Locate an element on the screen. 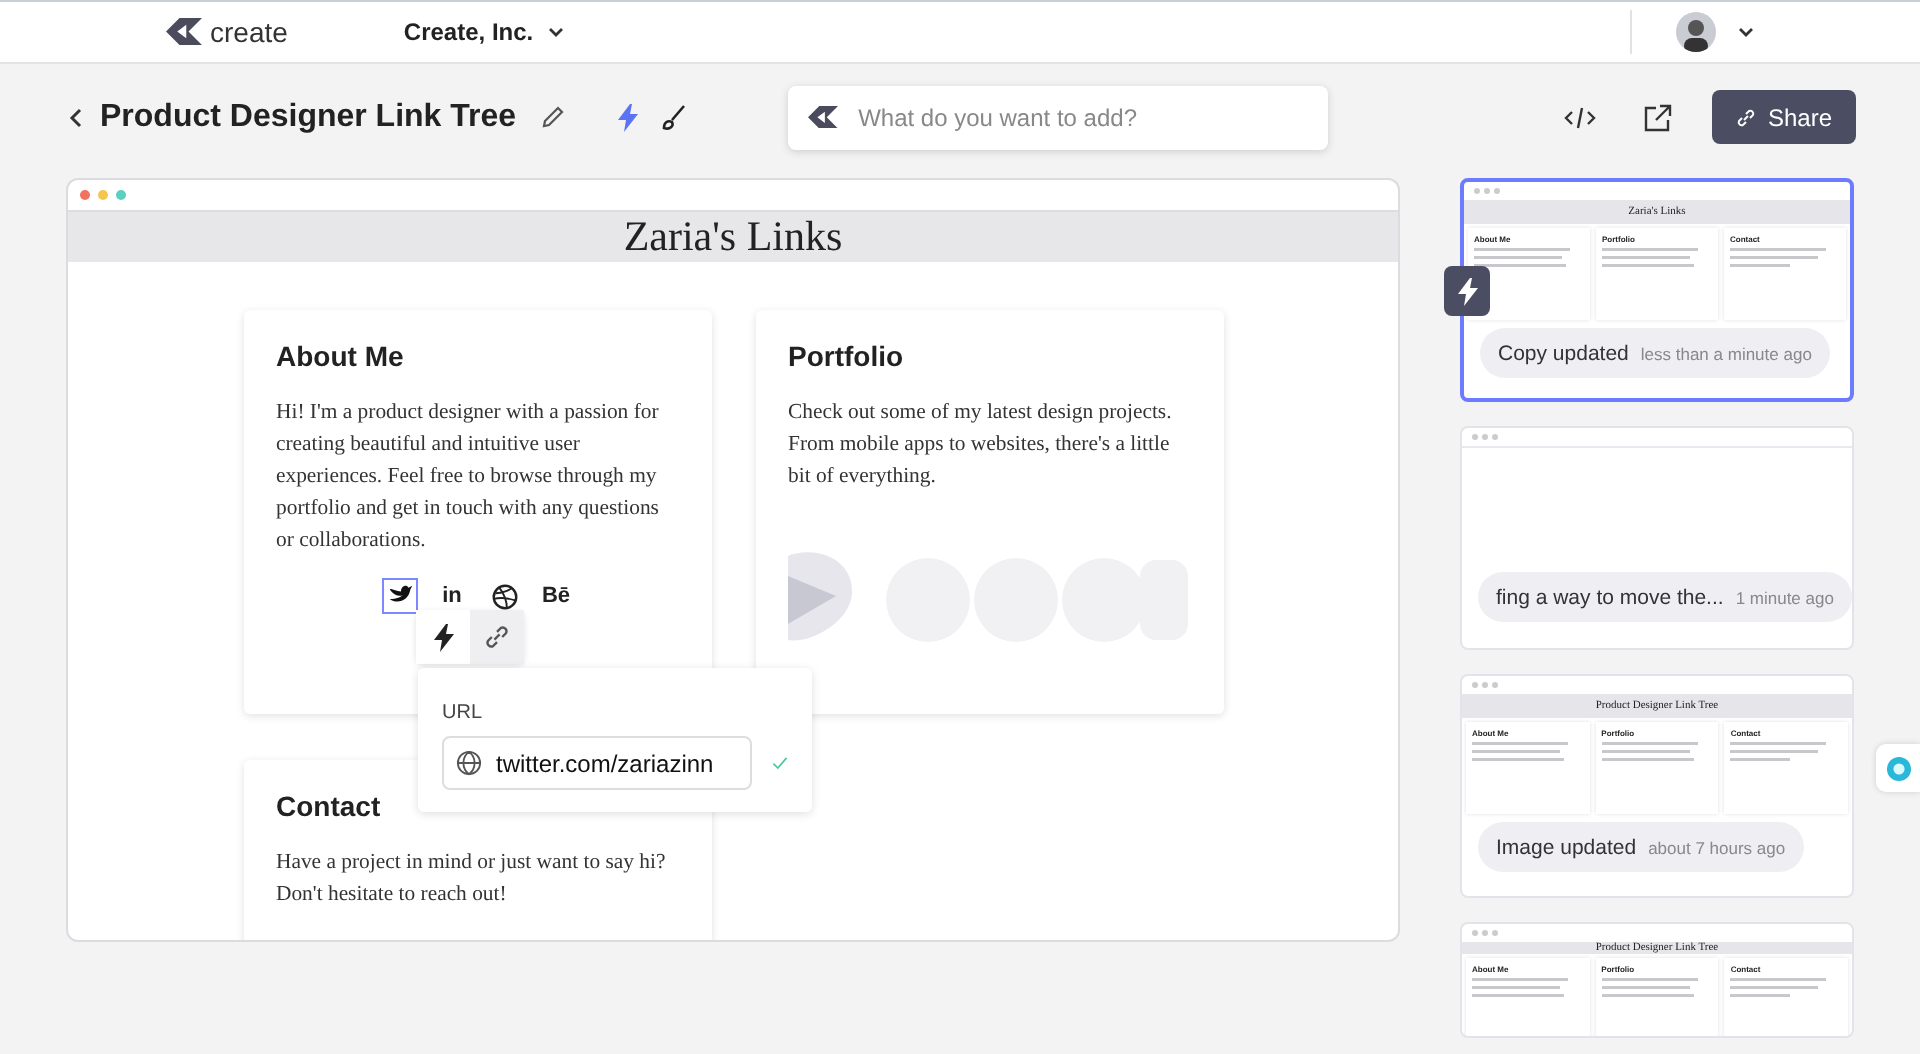 The height and width of the screenshot is (1054, 1920). bolt-badge is located at coordinates (1467, 291).